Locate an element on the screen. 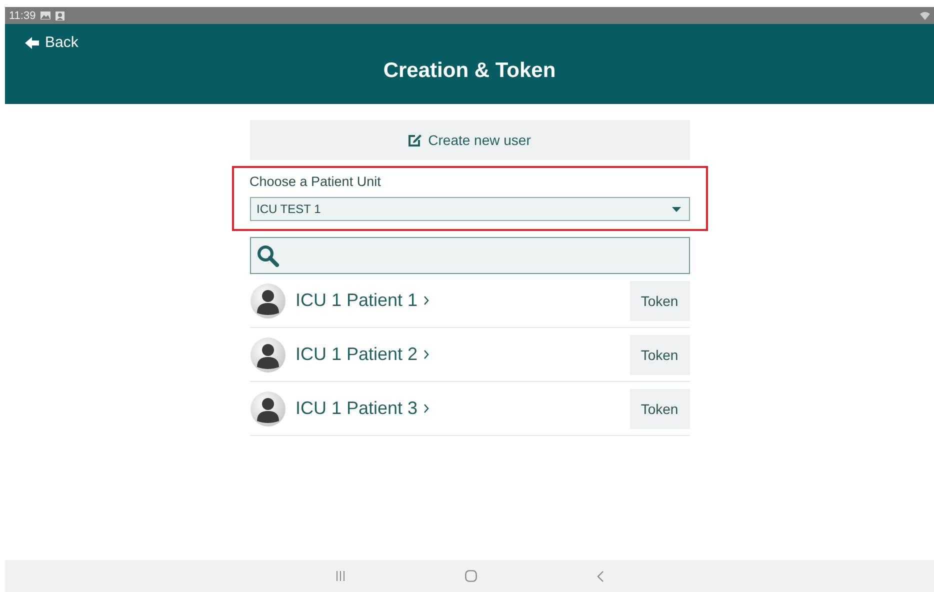  back-icon is located at coordinates (600, 576).